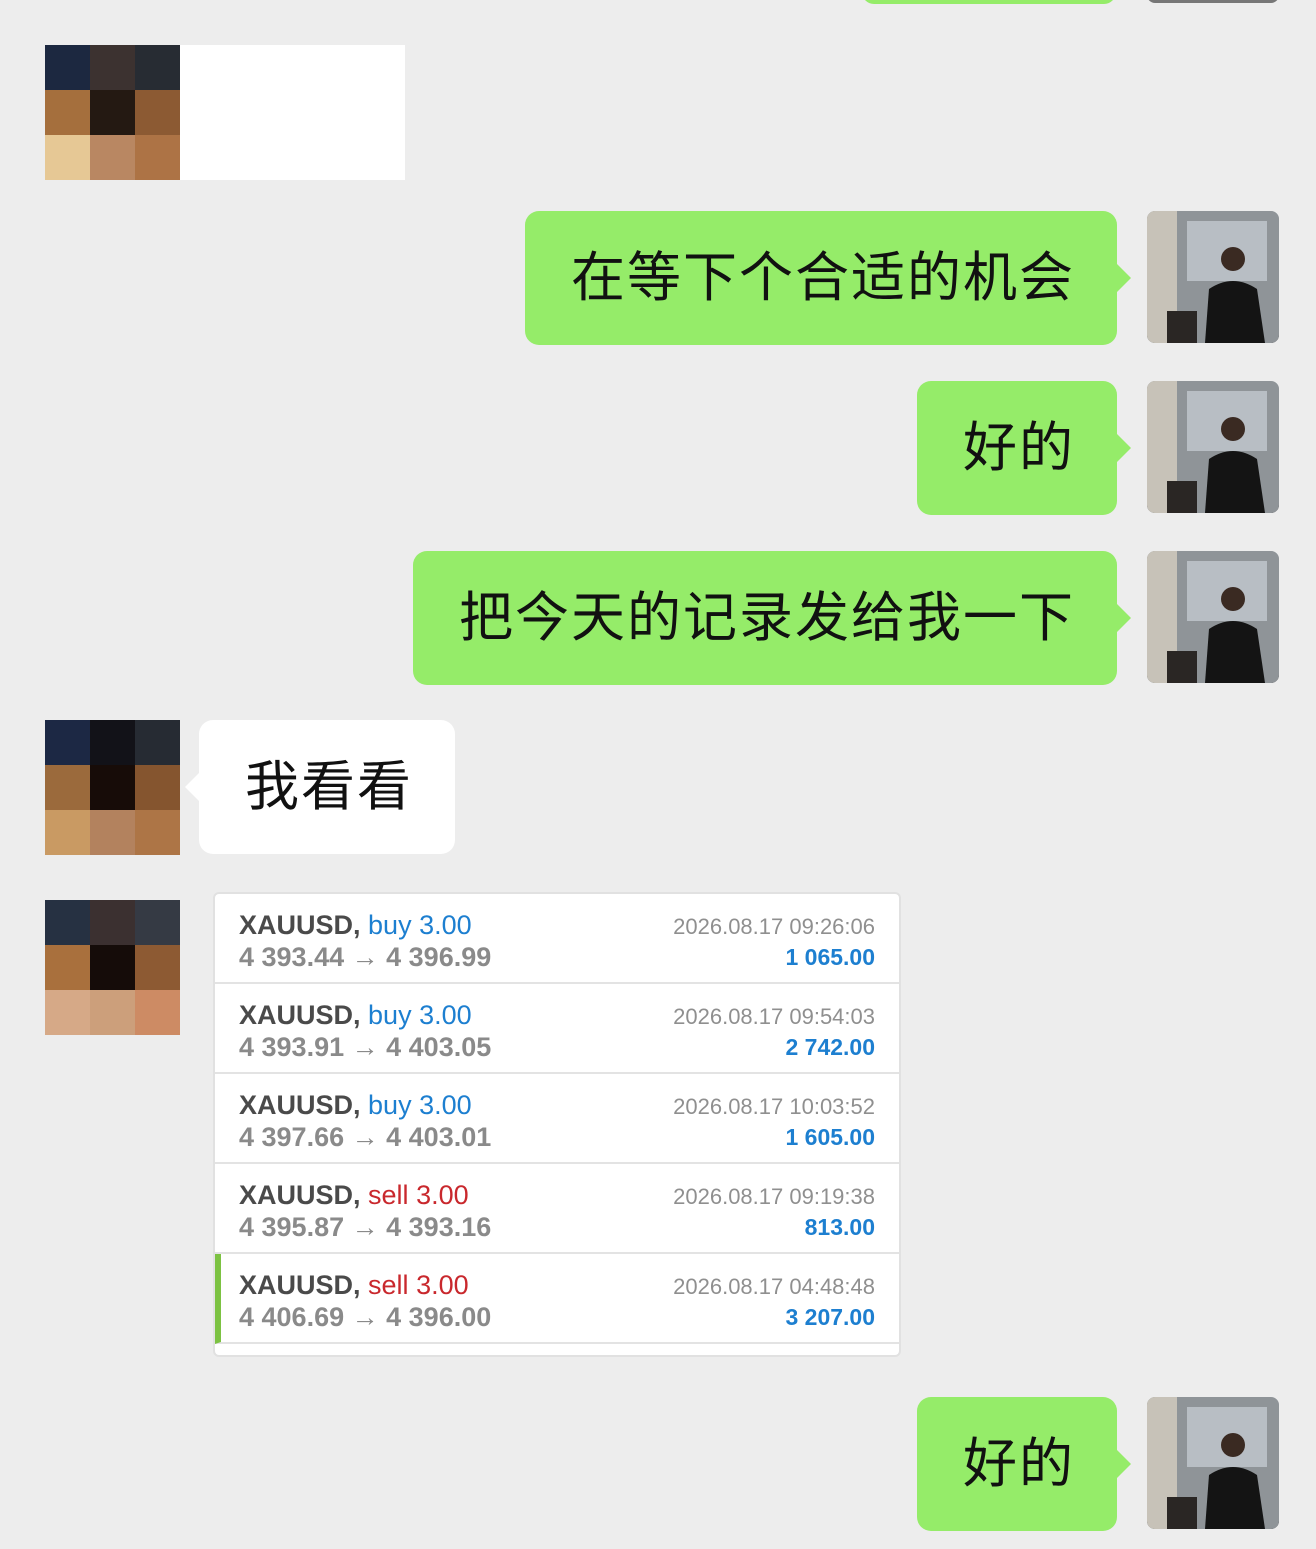 The width and height of the screenshot is (1316, 1549). I want to click on message-bubble-let-me-see: 我看看, so click(320, 787).